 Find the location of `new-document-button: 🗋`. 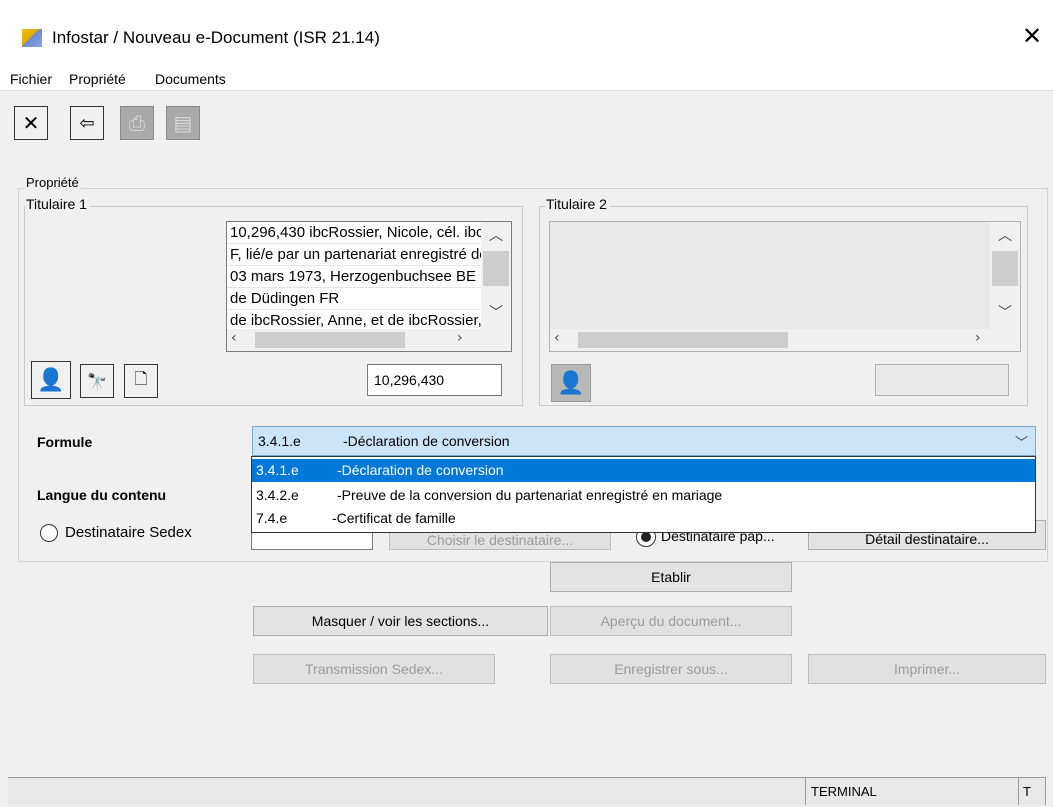

new-document-button: 🗋 is located at coordinates (141, 381).